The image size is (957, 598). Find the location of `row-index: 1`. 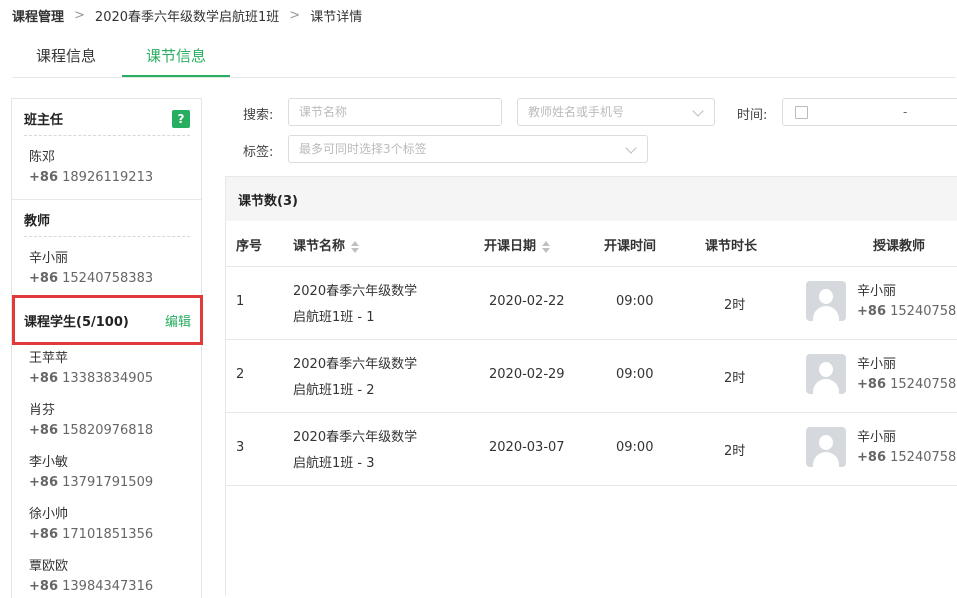

row-index: 1 is located at coordinates (240, 301).